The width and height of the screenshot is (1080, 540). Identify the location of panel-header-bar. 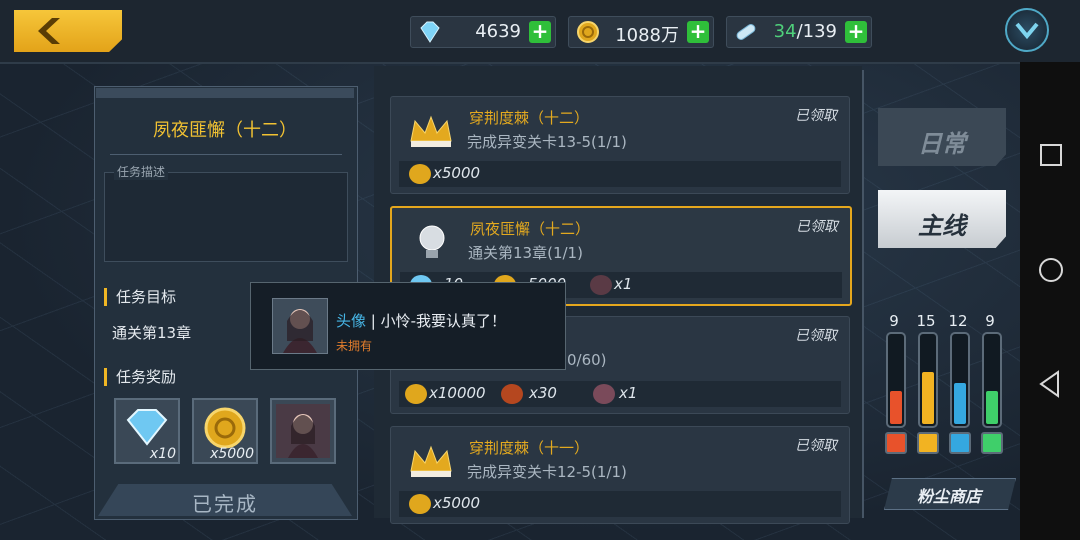
(225, 93).